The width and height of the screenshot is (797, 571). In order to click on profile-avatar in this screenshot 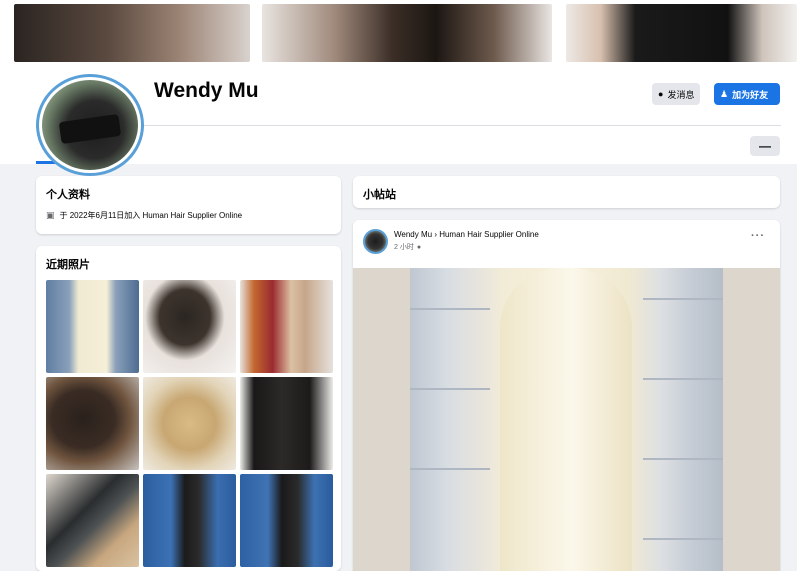, I will do `click(90, 125)`.